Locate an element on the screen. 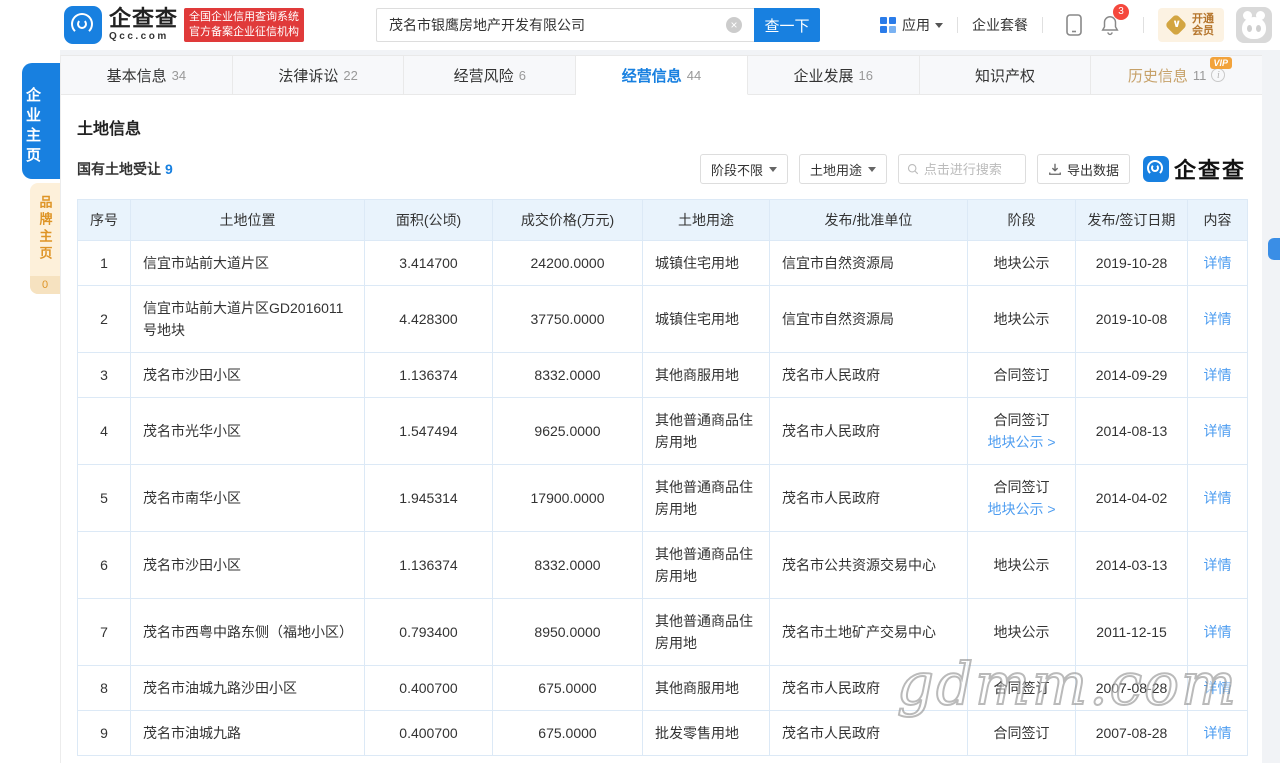 Image resolution: width=1280 pixels, height=763 pixels. table-search-box is located at coordinates (961, 169).